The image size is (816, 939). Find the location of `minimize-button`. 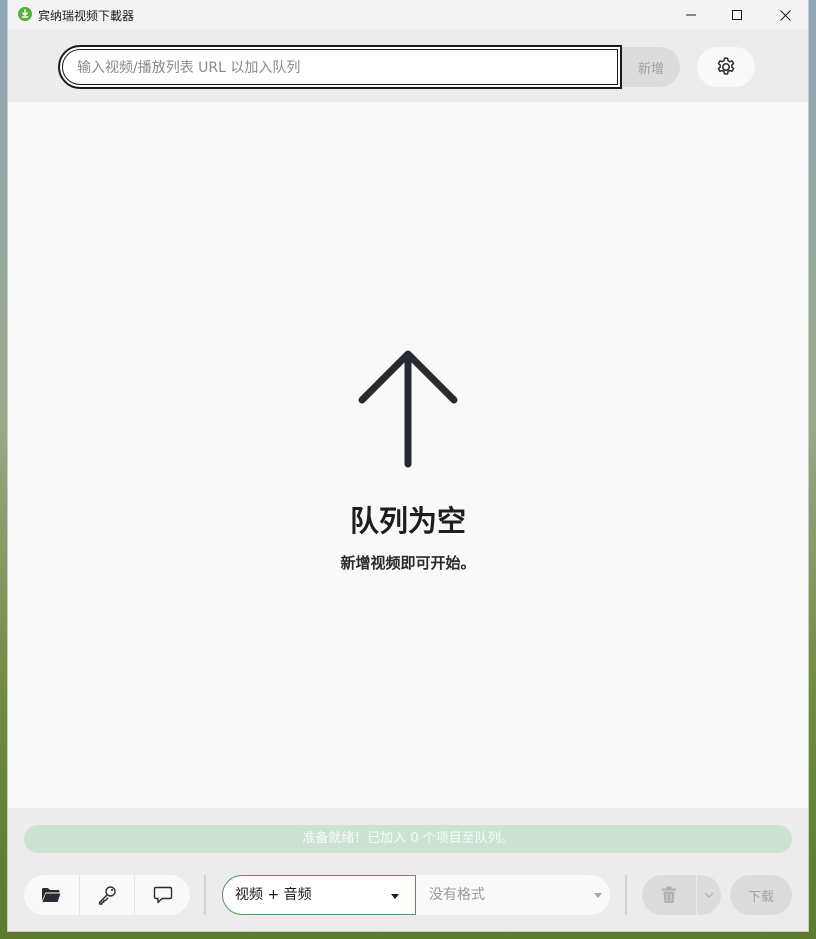

minimize-button is located at coordinates (691, 15).